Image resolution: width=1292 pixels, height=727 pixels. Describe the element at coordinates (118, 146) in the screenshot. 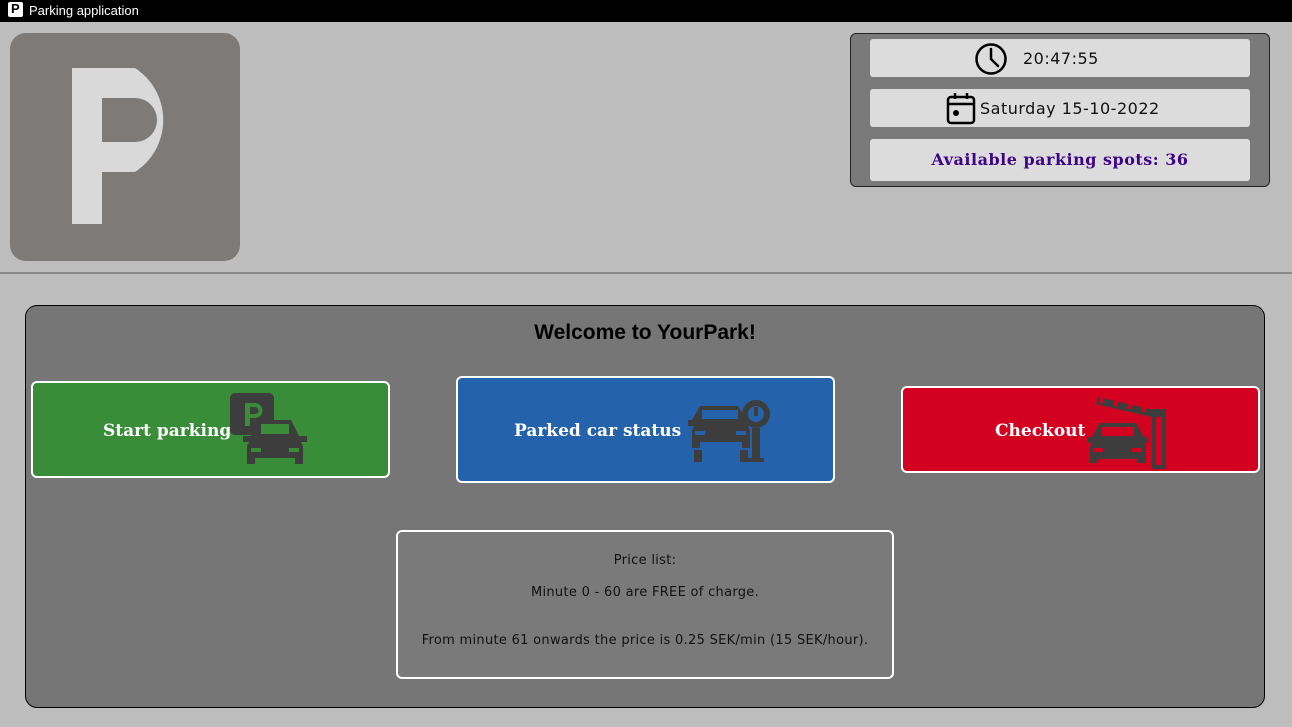

I see `parking-p-icon` at that location.